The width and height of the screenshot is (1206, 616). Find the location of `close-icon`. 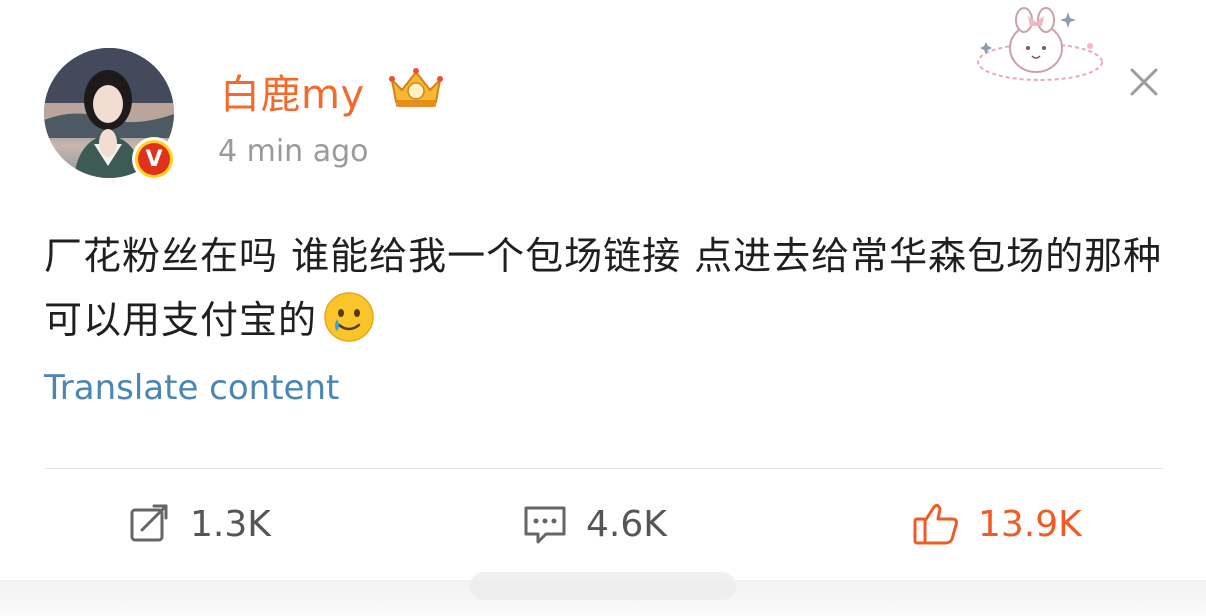

close-icon is located at coordinates (1144, 82).